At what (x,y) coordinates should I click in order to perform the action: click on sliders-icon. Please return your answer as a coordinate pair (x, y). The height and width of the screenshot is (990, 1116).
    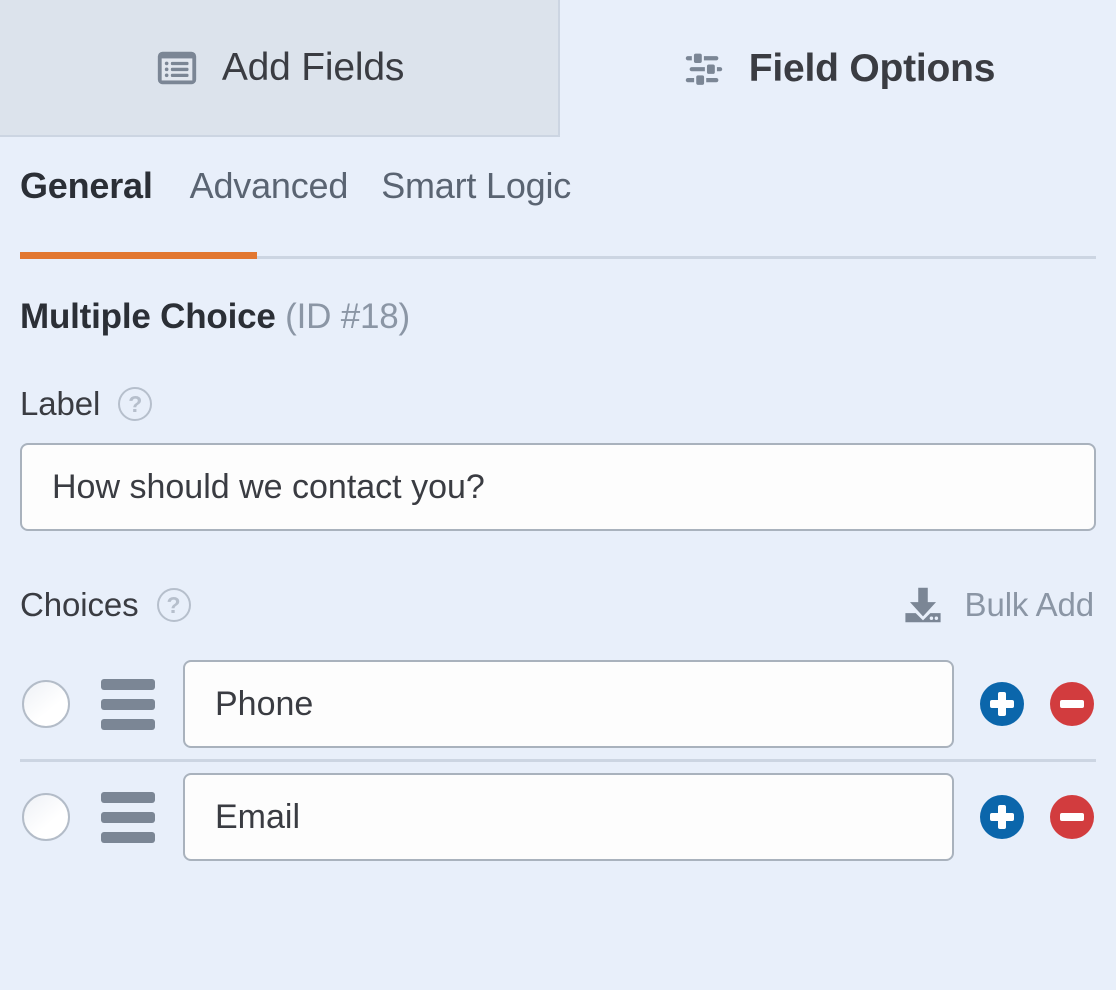
    Looking at the image, I should click on (704, 69).